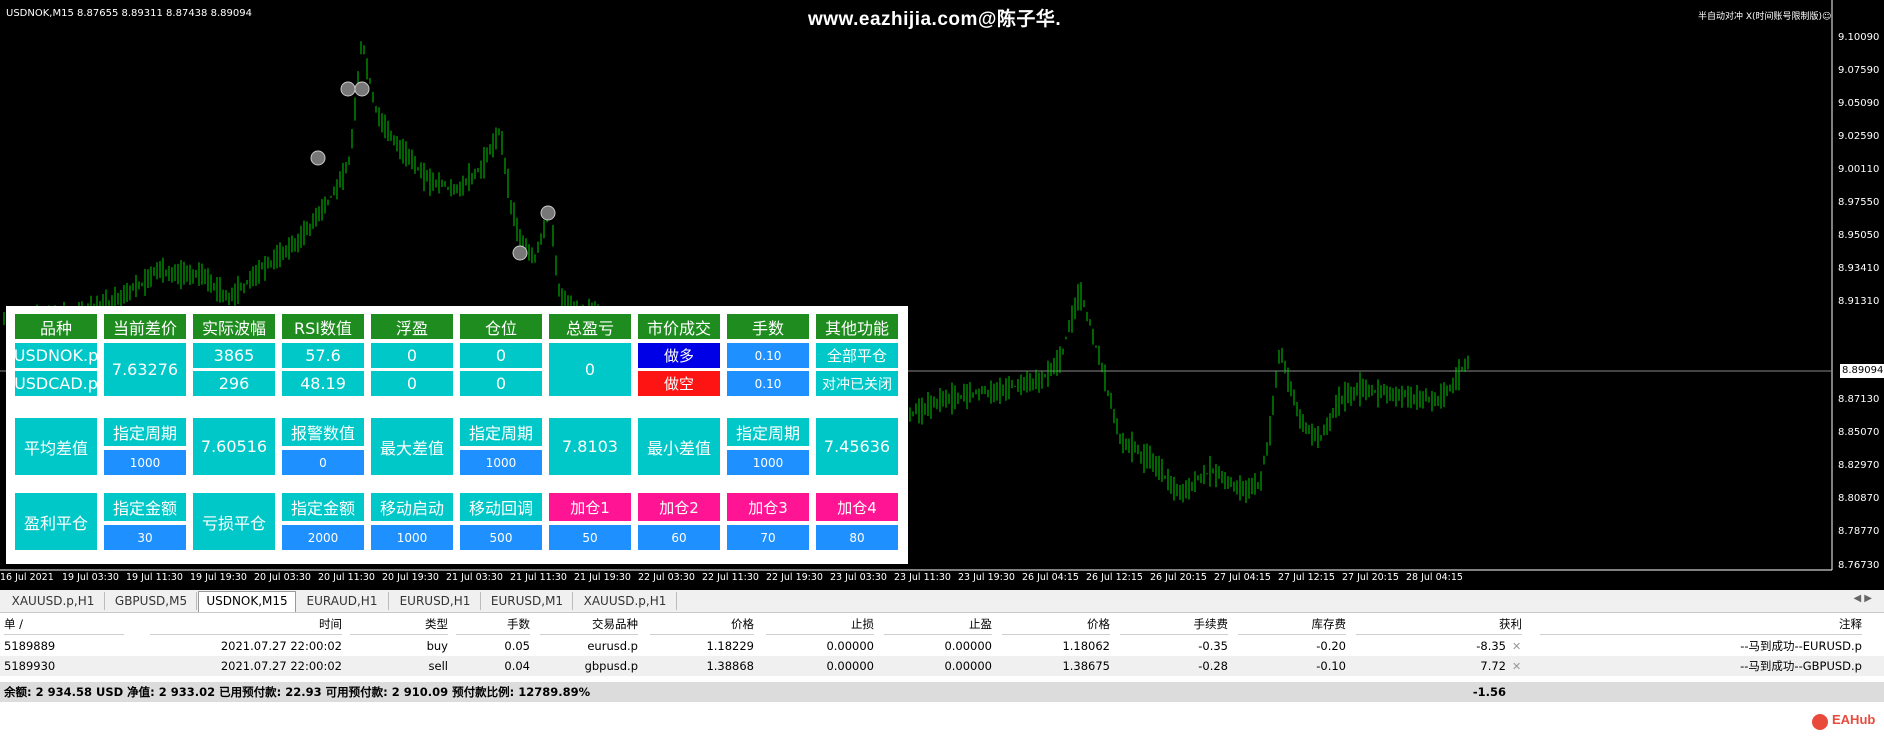  Describe the element at coordinates (590, 507) in the screenshot. I see `add-position-1-button: 加仓1` at that location.